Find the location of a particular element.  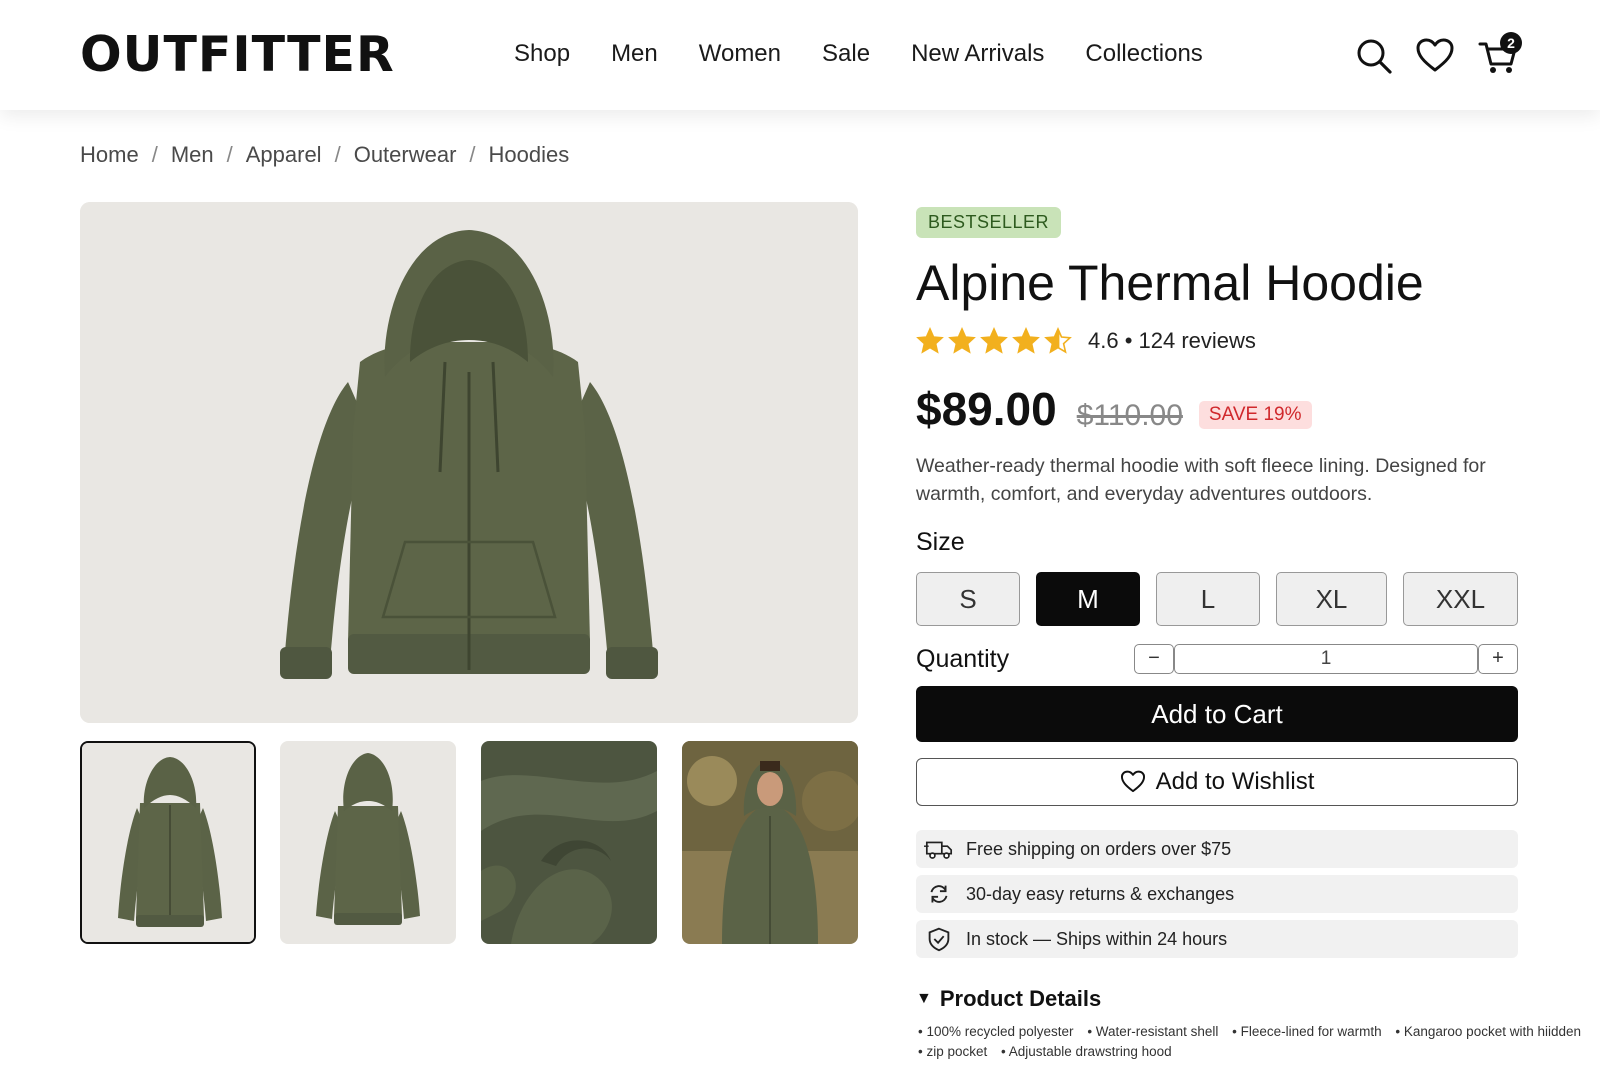

product-details-toggle: ▼ Product Details is located at coordinates (1008, 999).